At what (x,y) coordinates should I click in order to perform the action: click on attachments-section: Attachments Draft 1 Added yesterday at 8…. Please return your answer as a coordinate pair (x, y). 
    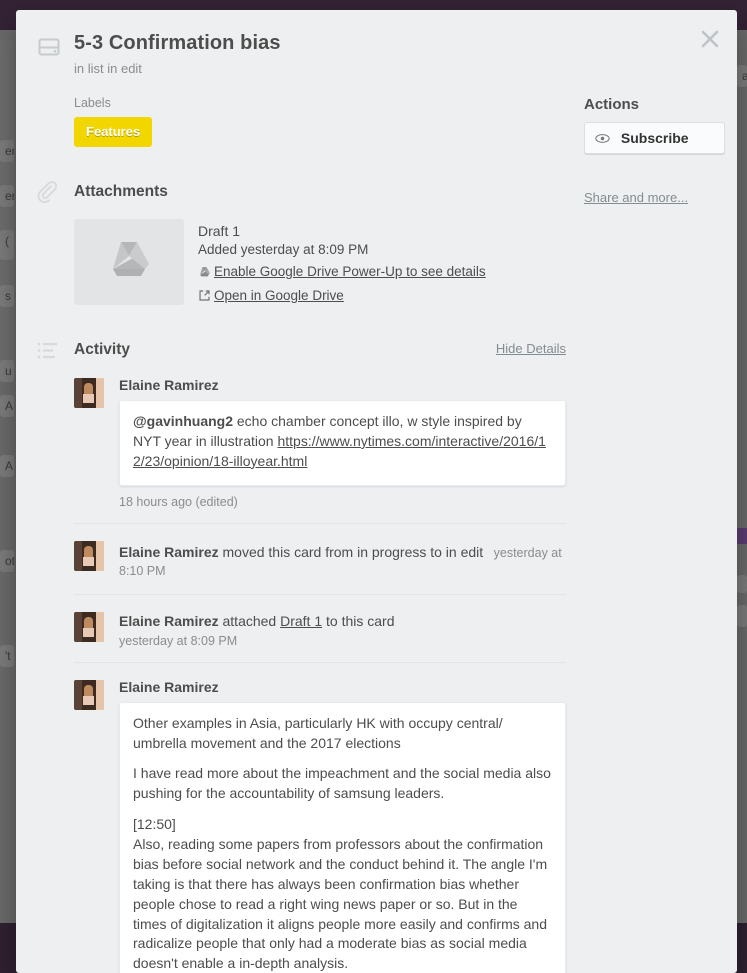
    Looking at the image, I should click on (301, 243).